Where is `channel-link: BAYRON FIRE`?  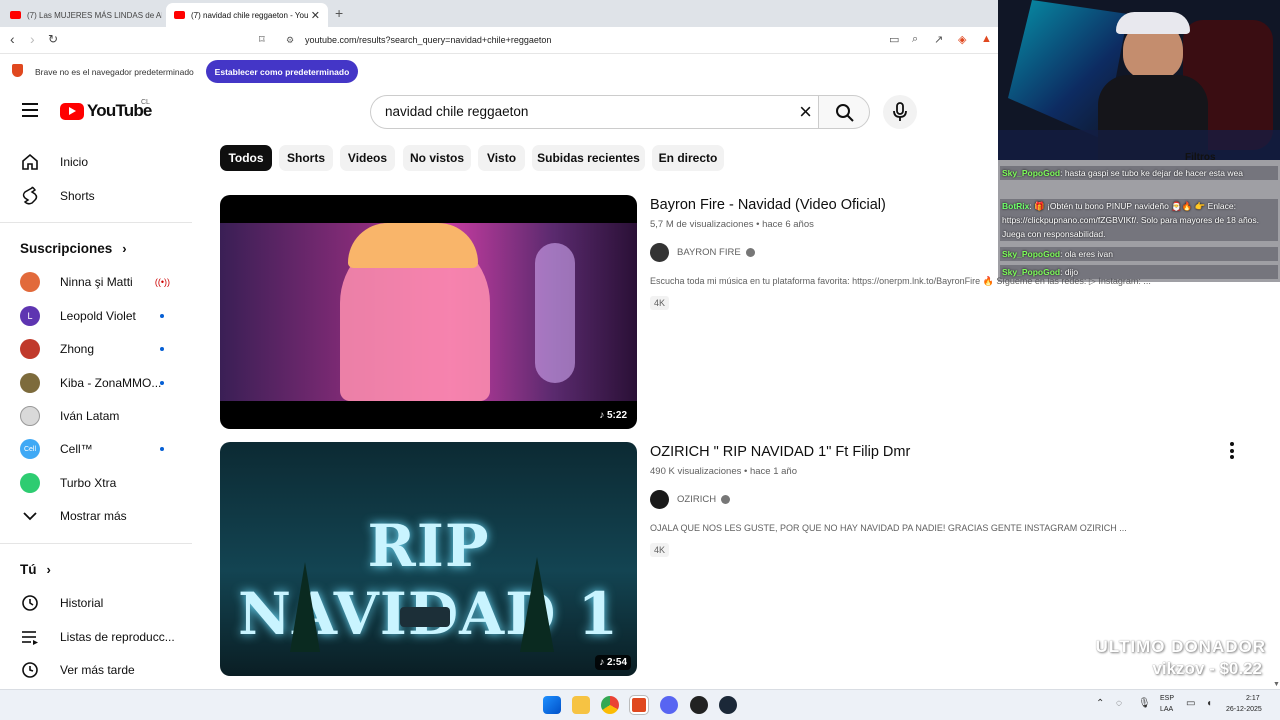 channel-link: BAYRON FIRE is located at coordinates (702, 252).